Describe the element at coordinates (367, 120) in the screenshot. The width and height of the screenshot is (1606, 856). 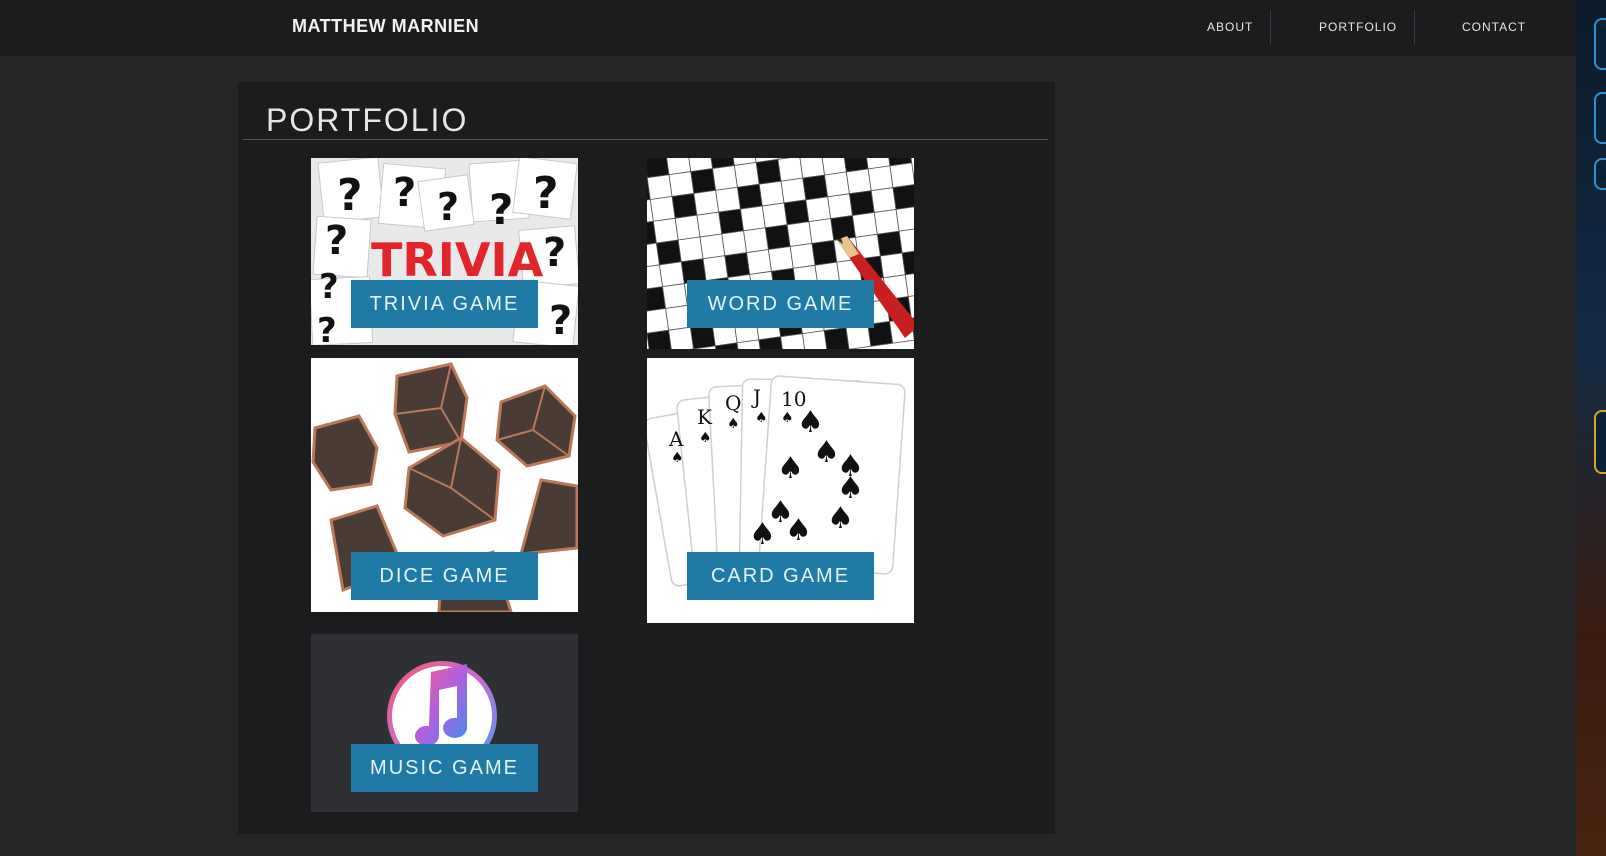
I see `page-title: PORTFOLIO` at that location.